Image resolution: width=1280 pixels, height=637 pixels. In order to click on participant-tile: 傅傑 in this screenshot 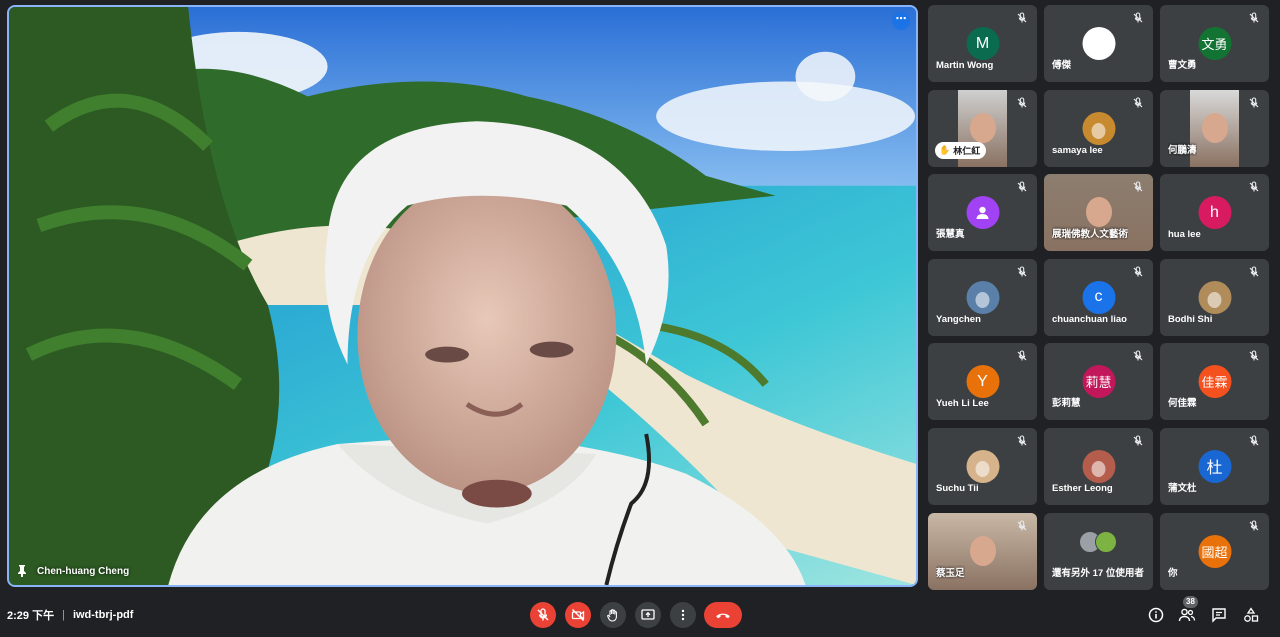, I will do `click(1098, 43)`.